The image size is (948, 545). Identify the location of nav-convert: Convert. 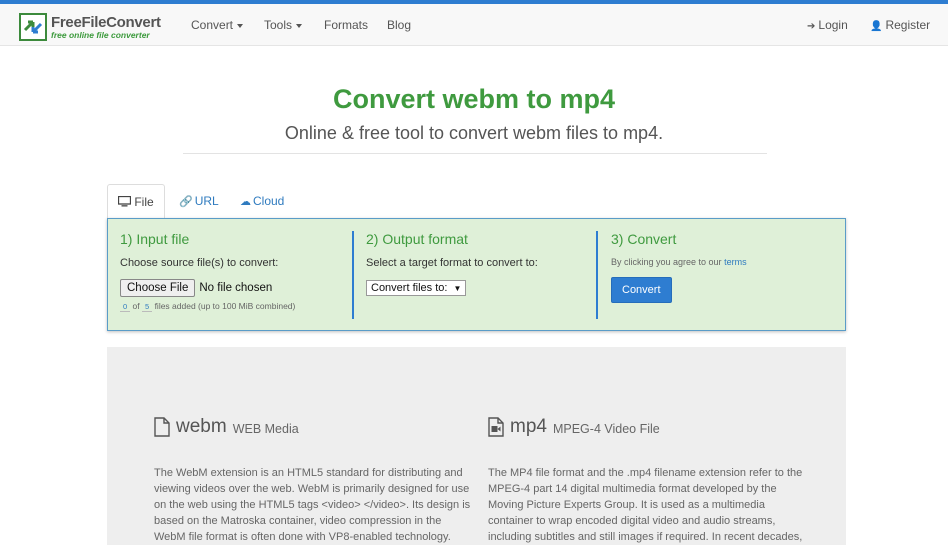
(217, 25).